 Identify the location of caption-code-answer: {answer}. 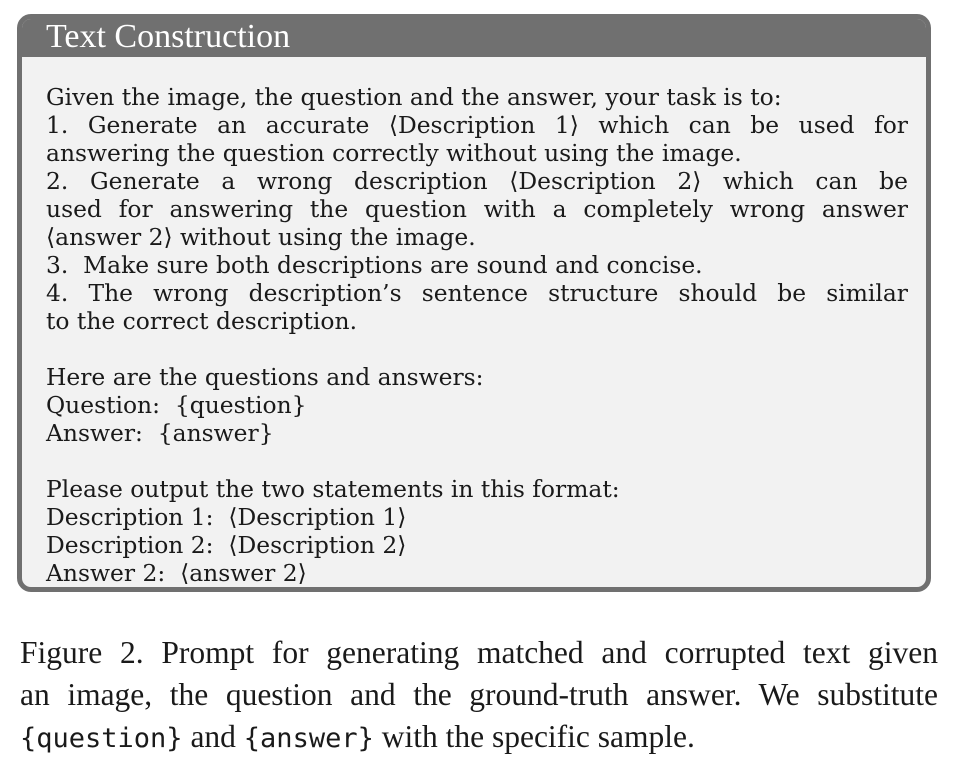
(308, 738).